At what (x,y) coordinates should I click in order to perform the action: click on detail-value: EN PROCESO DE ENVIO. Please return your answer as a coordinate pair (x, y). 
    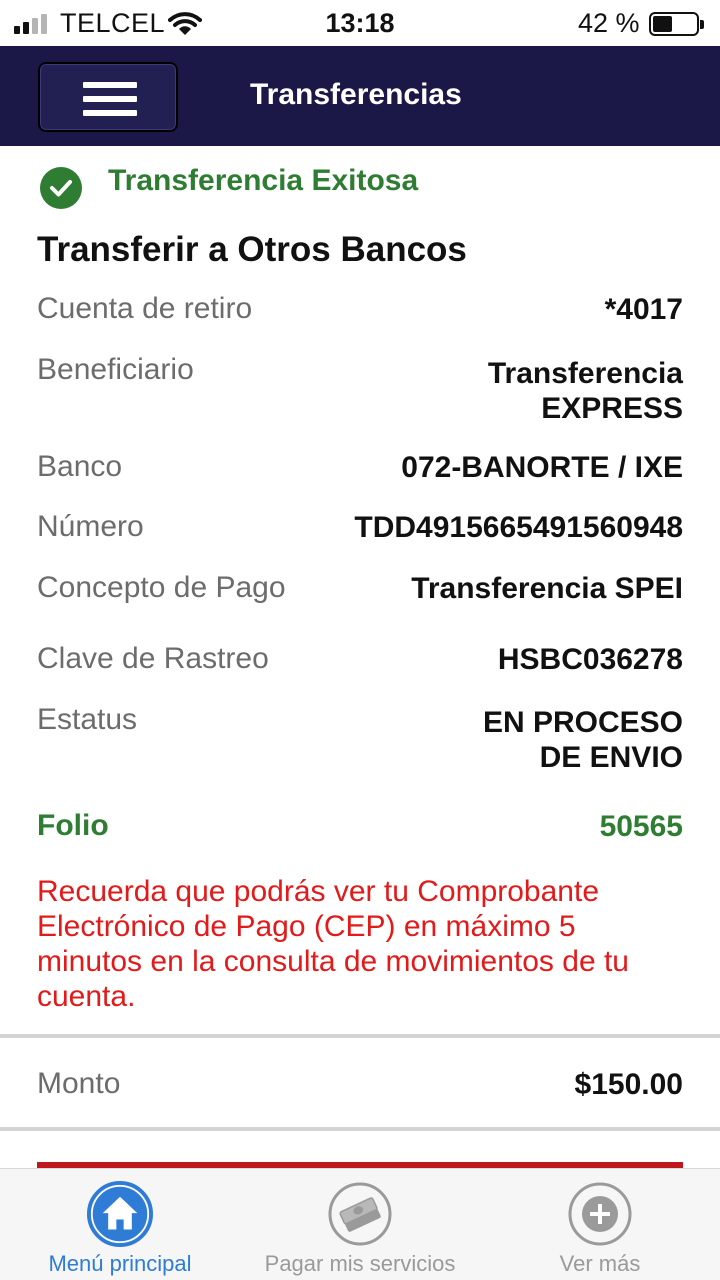
    Looking at the image, I should click on (583, 740).